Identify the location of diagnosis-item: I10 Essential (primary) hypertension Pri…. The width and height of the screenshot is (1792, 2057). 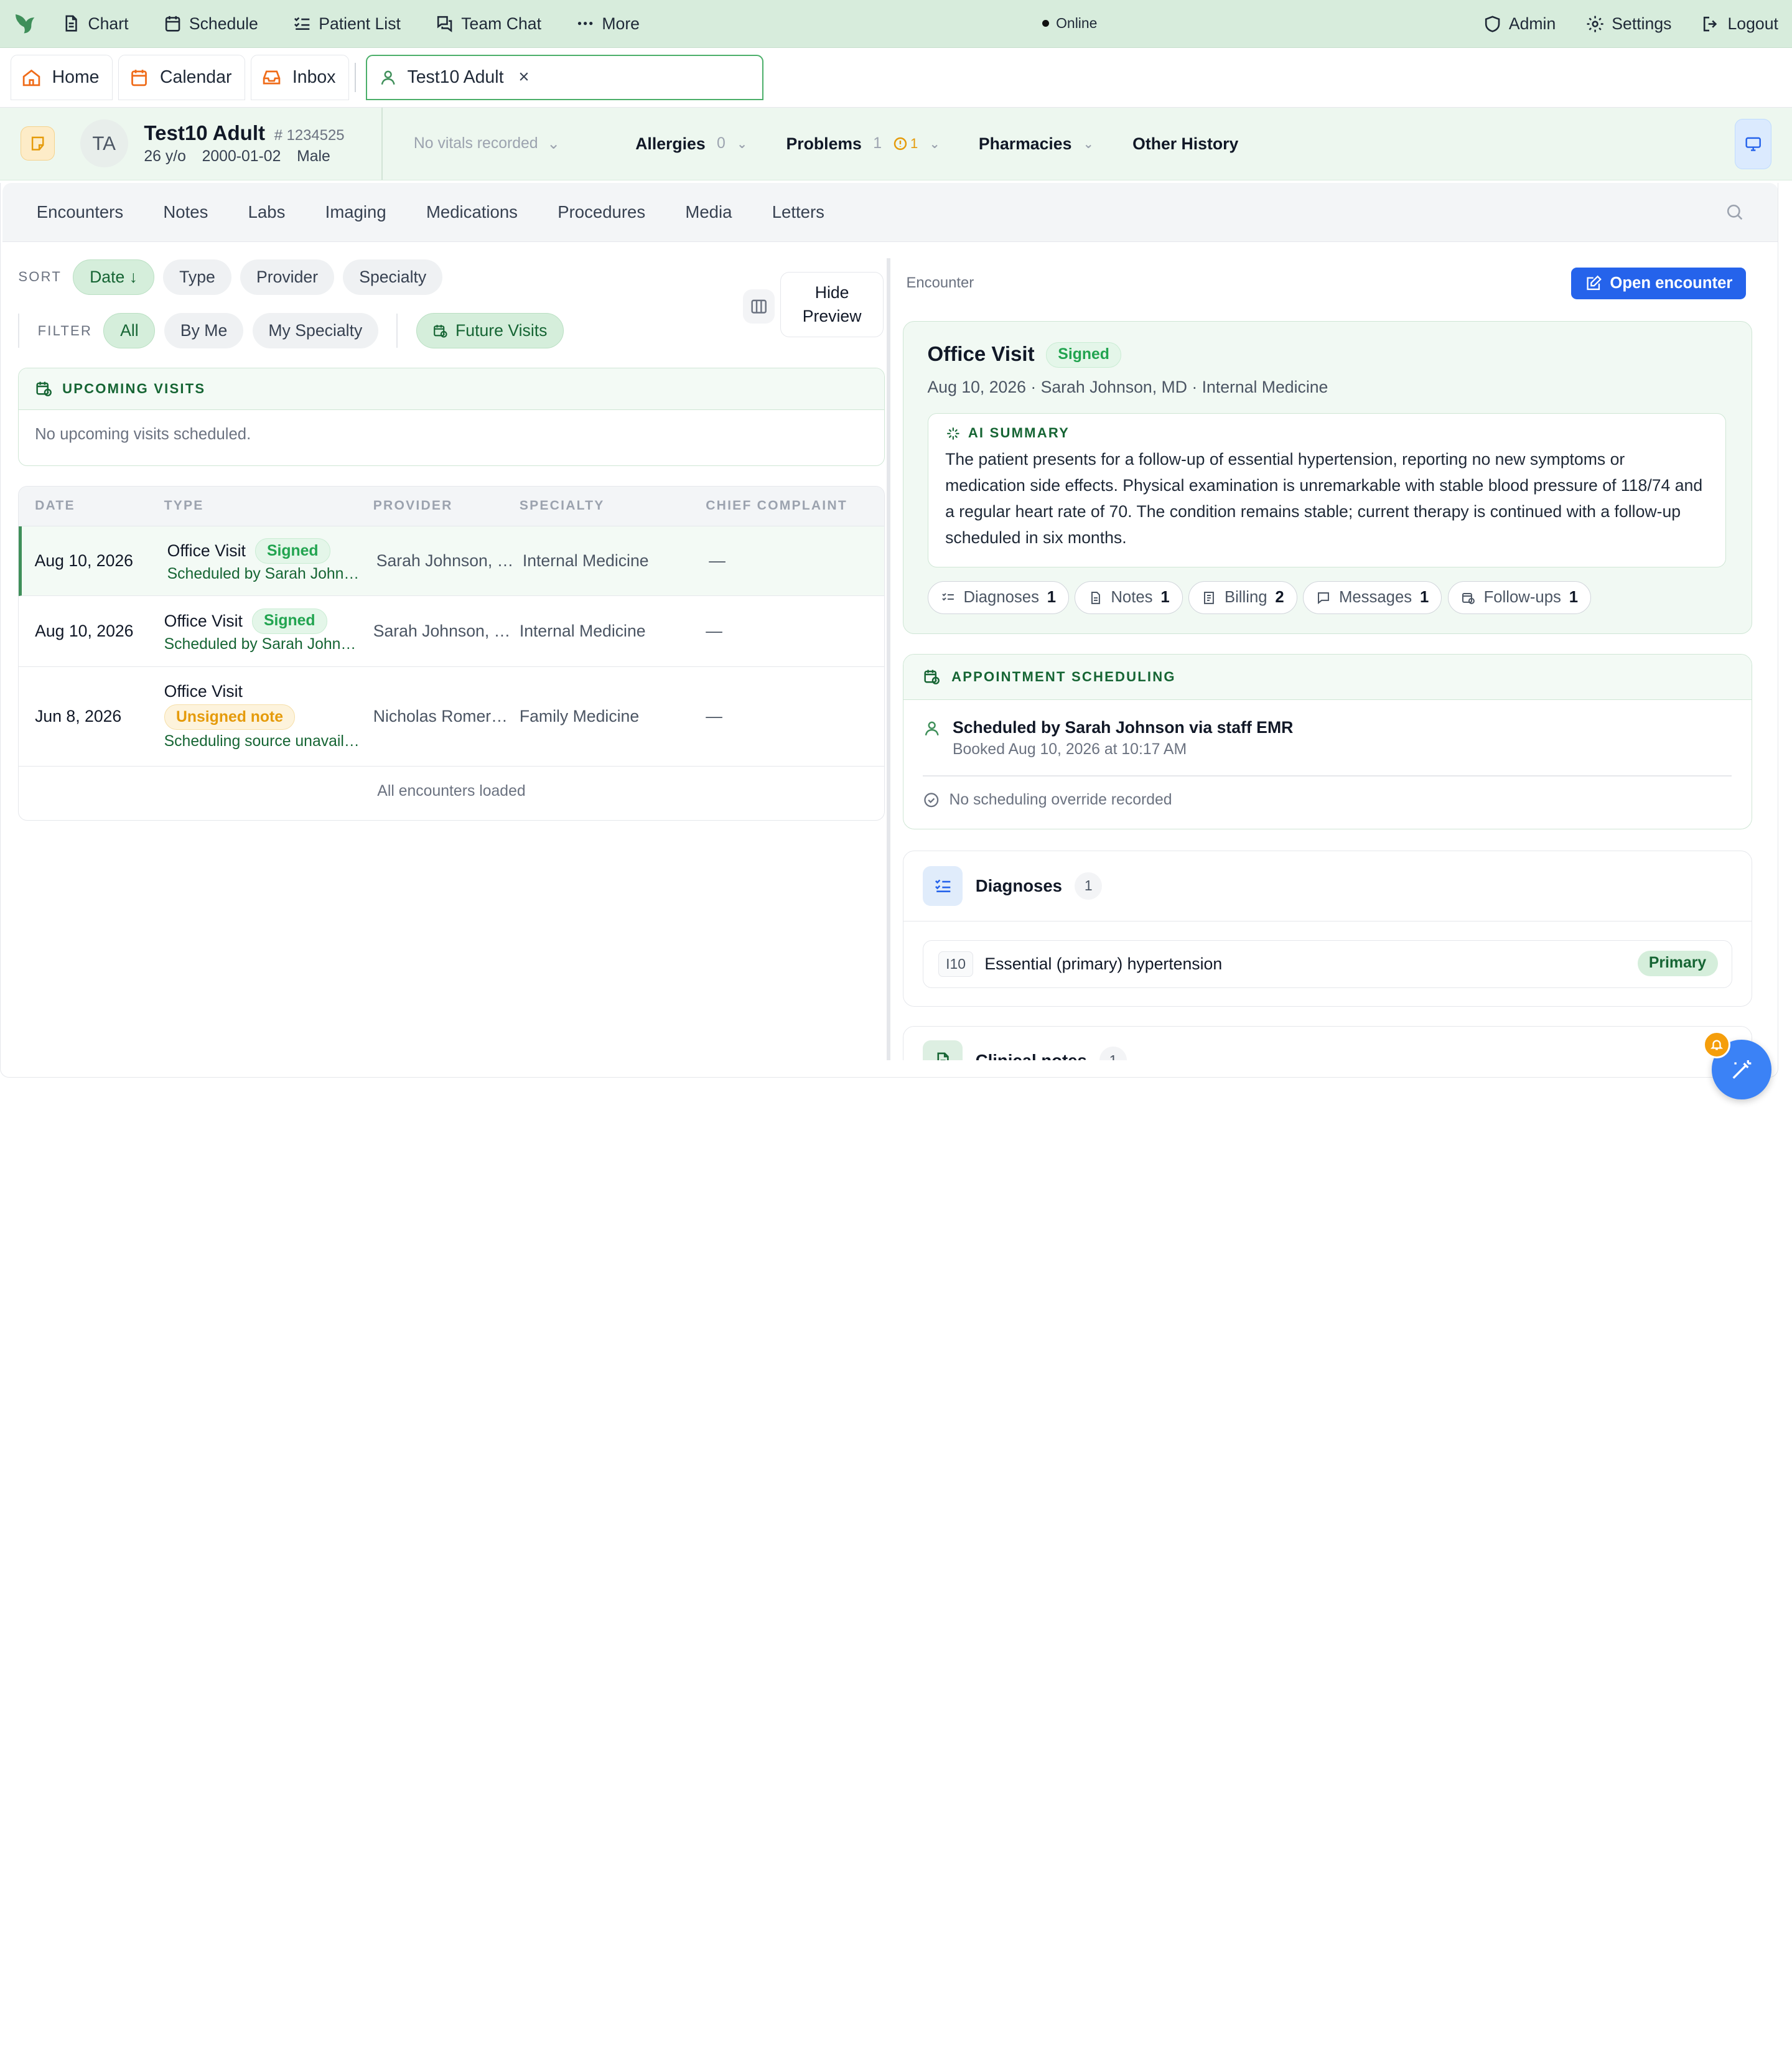
(1328, 964).